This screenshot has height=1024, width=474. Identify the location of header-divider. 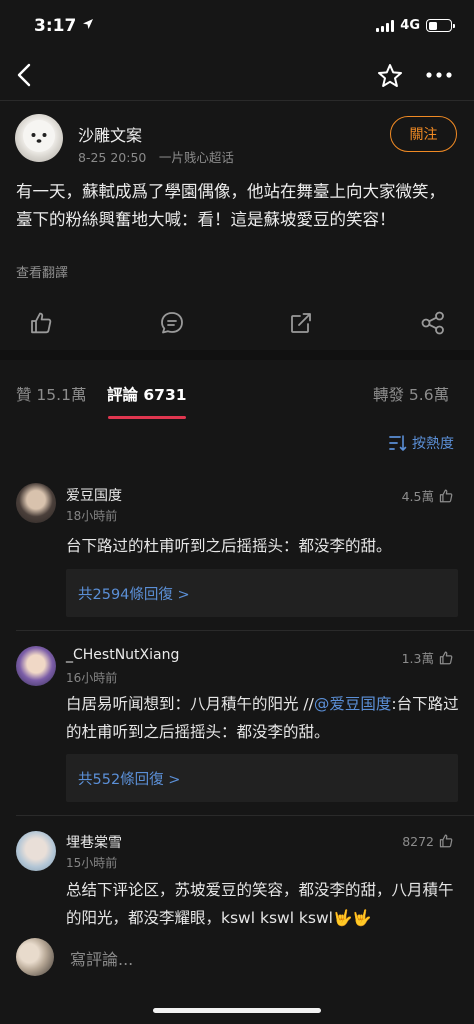
(237, 100).